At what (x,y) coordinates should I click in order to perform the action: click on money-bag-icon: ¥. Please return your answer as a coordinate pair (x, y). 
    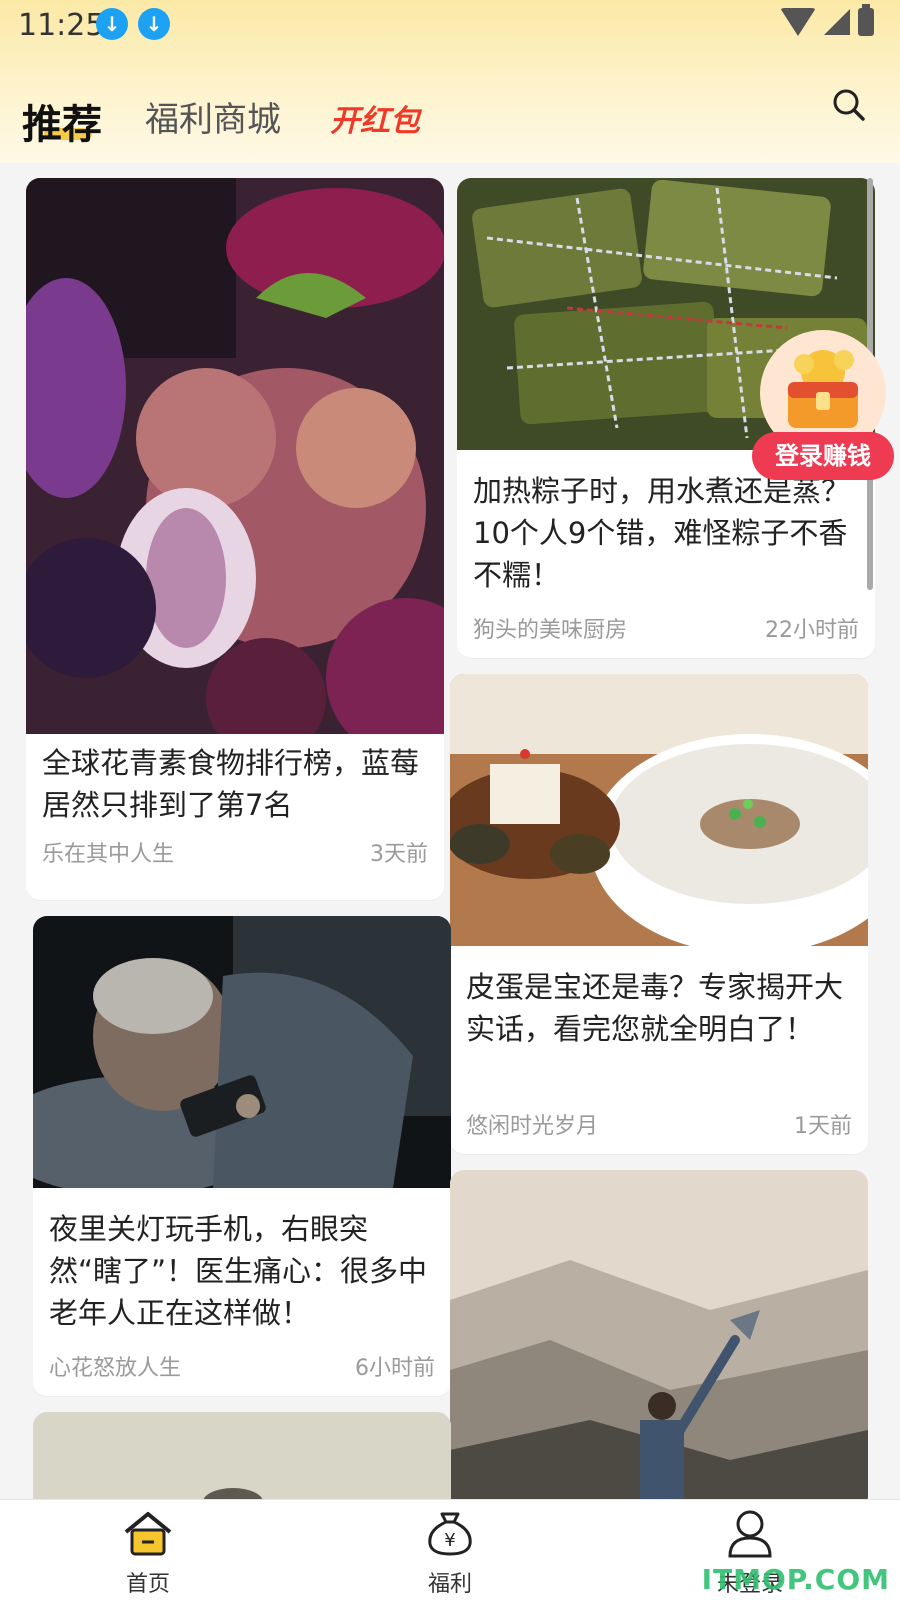
    Looking at the image, I should click on (450, 1534).